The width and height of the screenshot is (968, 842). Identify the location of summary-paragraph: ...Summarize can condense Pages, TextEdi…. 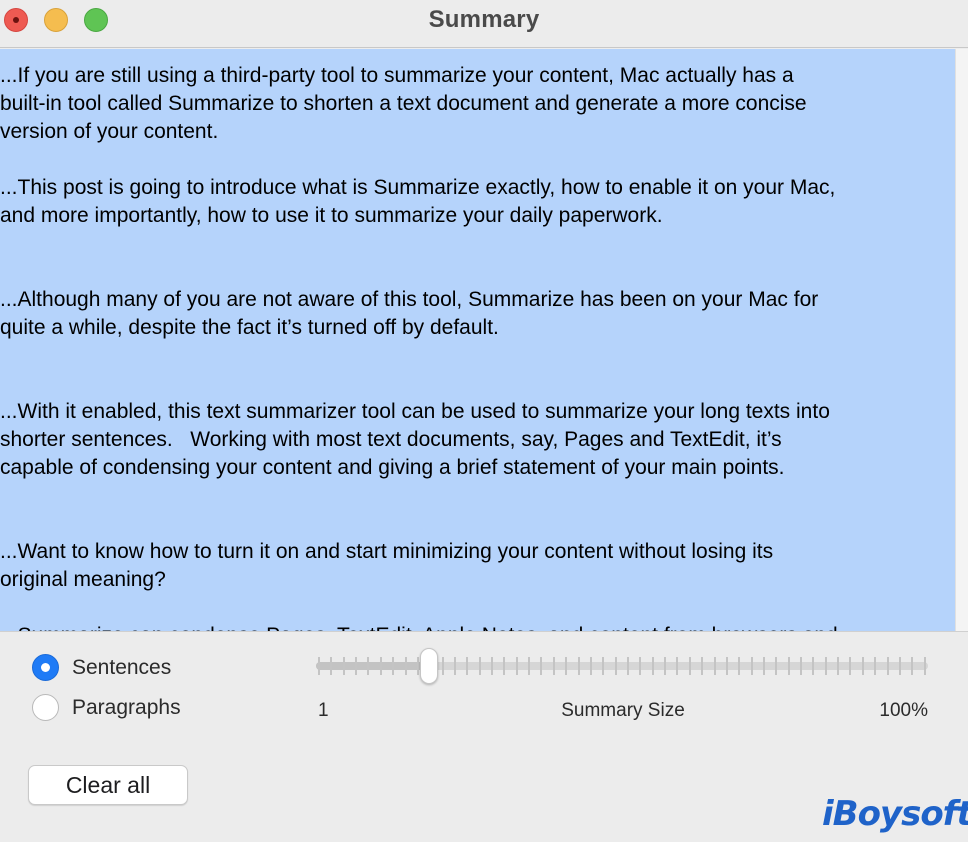
(479, 626).